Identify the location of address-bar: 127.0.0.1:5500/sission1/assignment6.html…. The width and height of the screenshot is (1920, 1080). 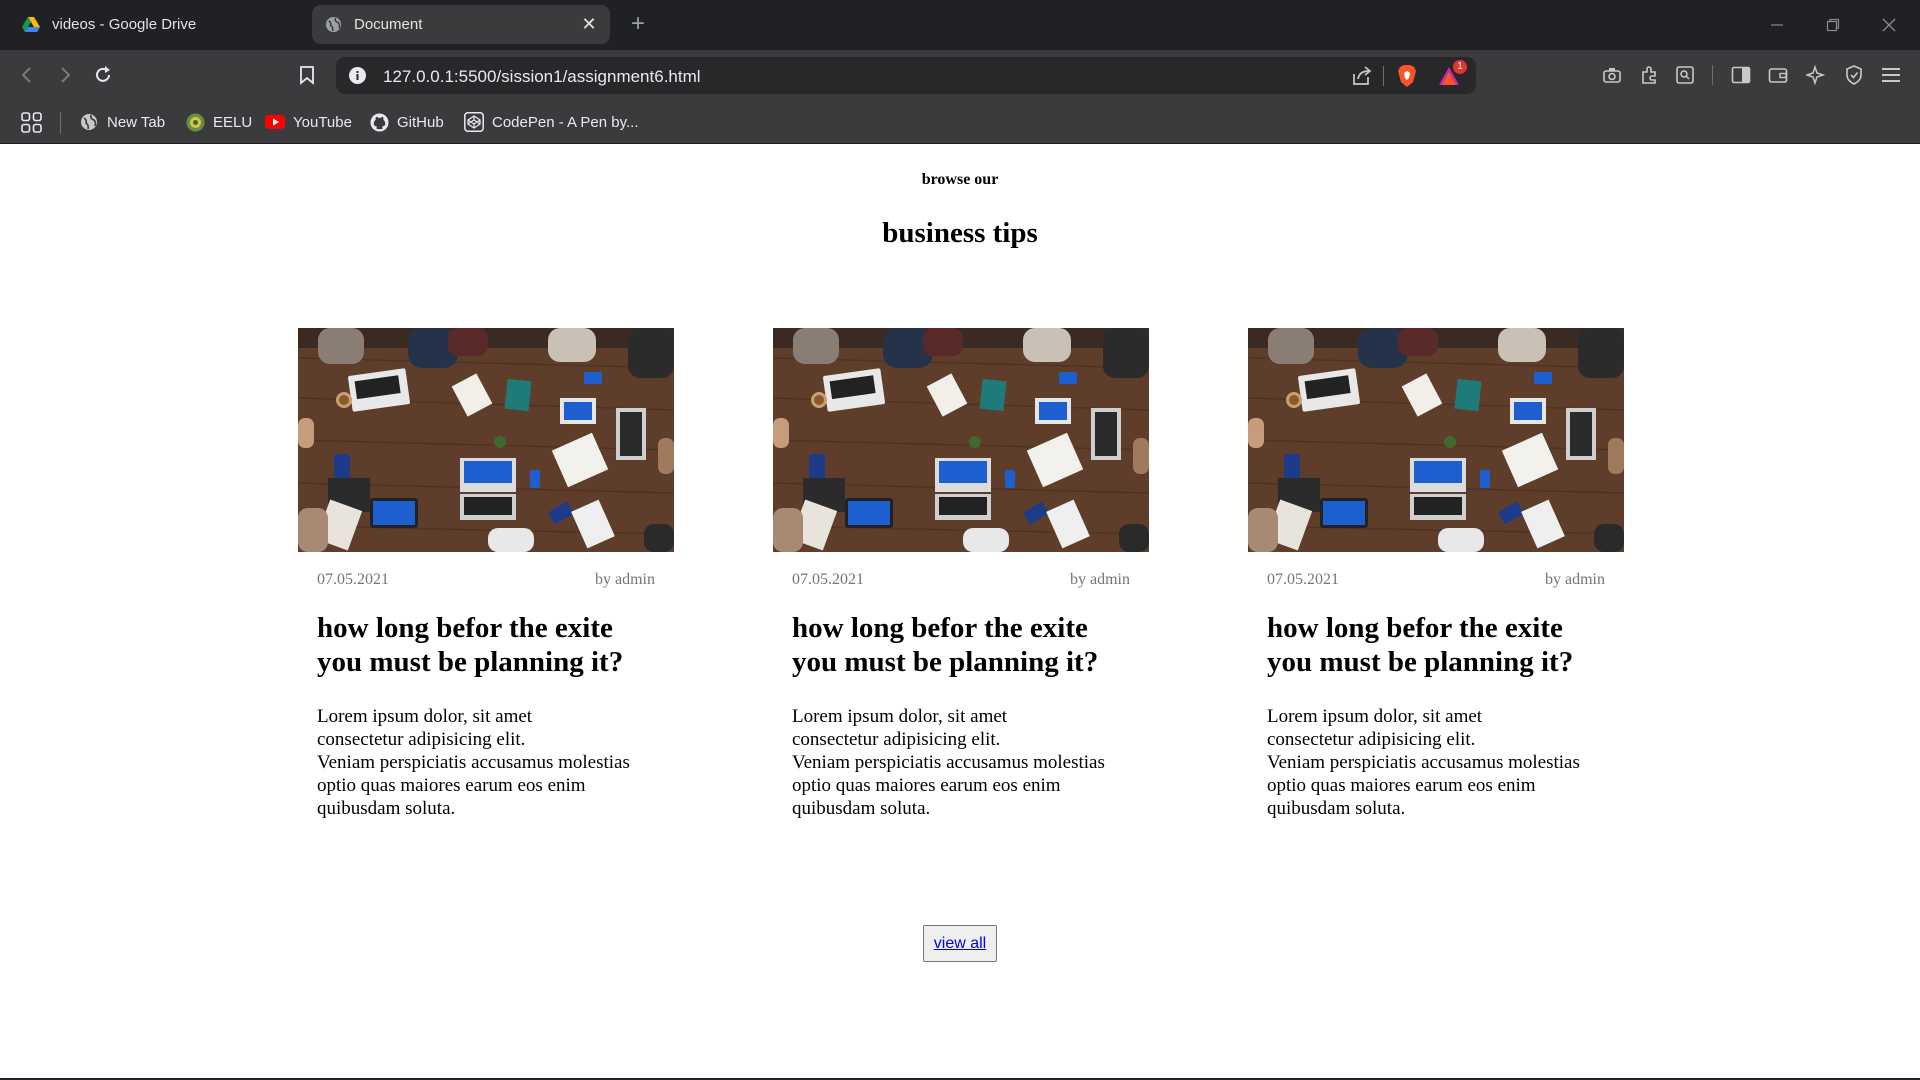
(906, 75).